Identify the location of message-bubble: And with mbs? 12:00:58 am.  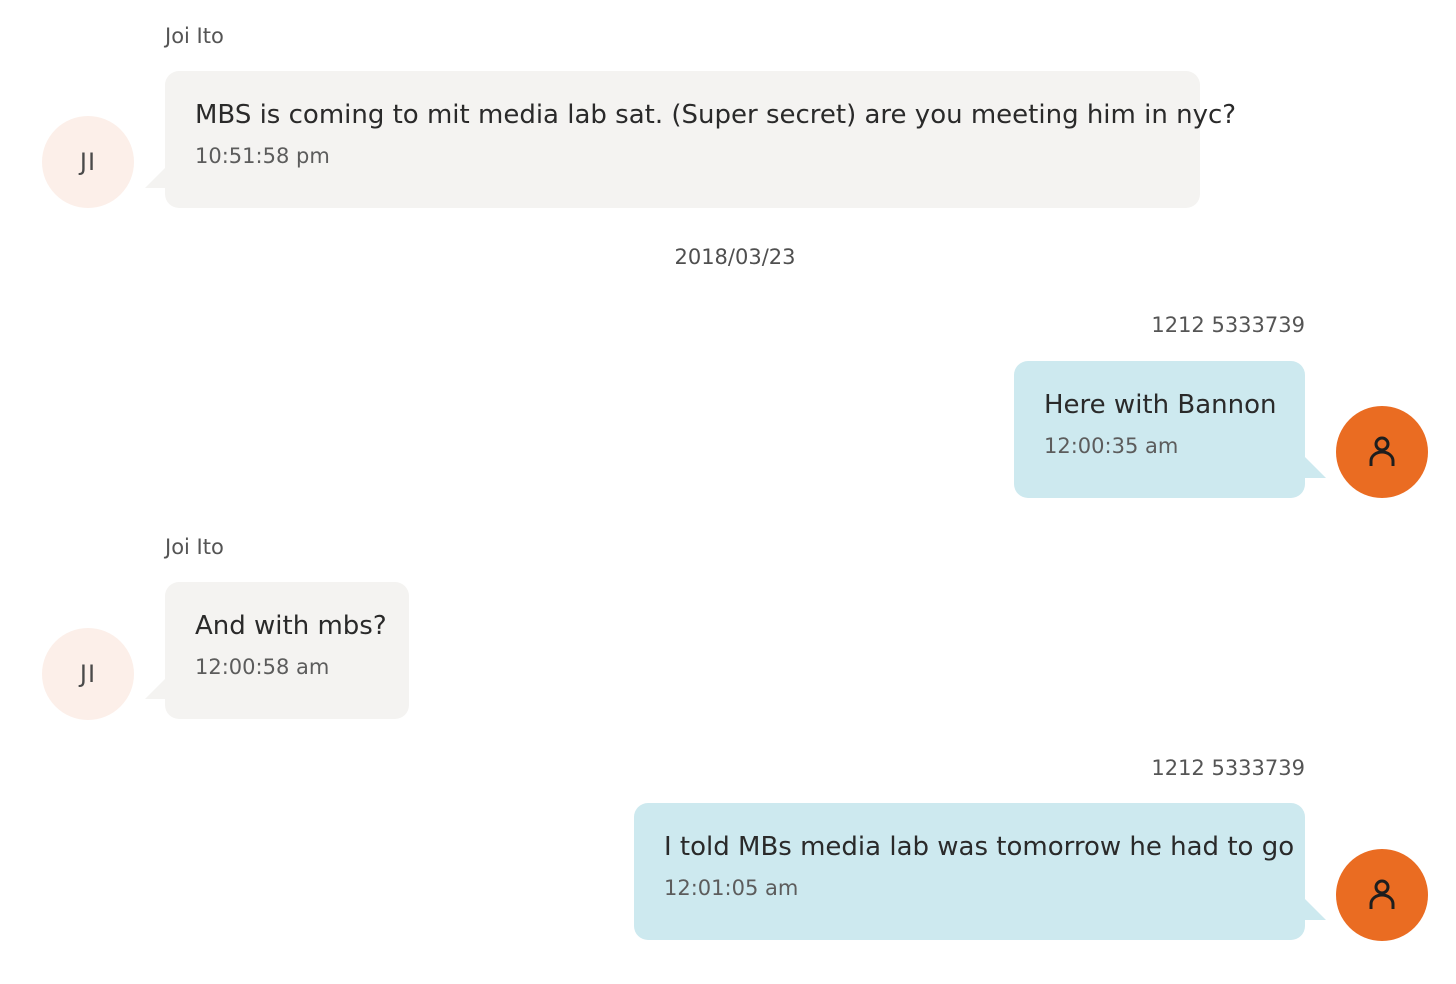
(287, 650).